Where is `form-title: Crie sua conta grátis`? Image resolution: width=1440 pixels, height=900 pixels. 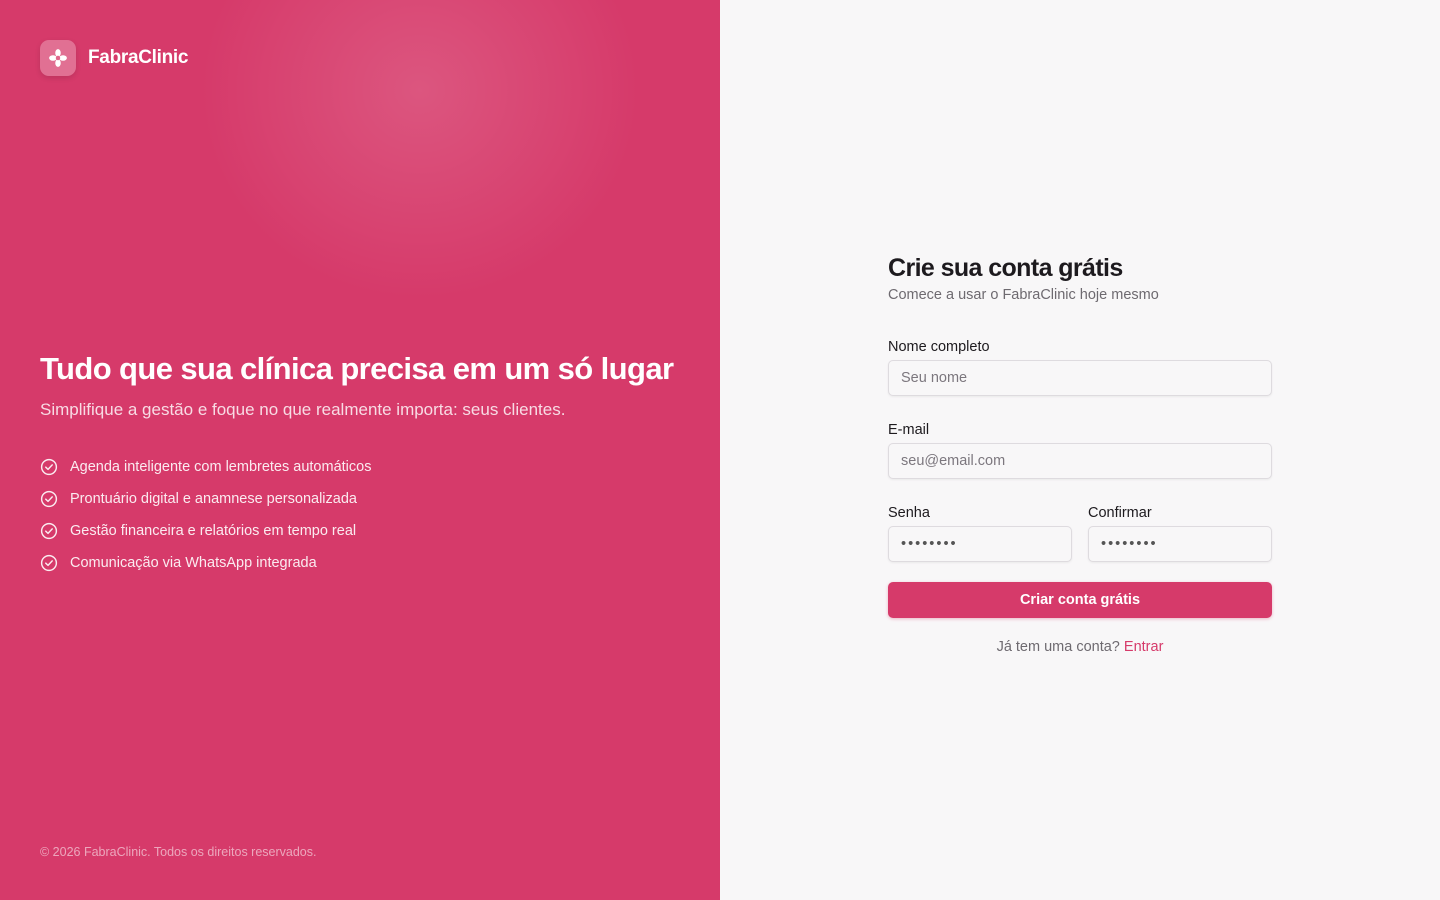
form-title: Crie sua conta grátis is located at coordinates (1005, 268).